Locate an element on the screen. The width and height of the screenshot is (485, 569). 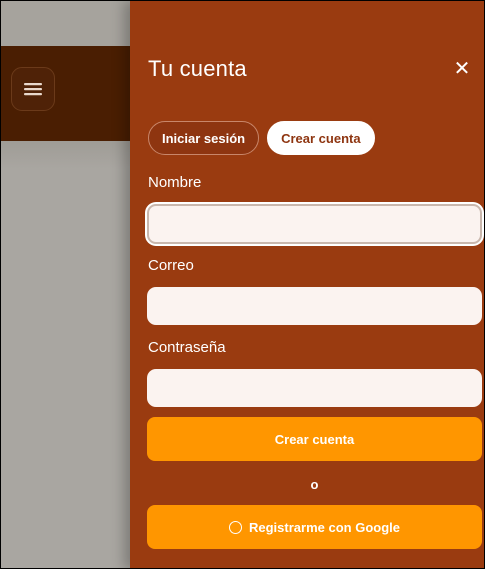
hamburger-menu-button is located at coordinates (33, 89).